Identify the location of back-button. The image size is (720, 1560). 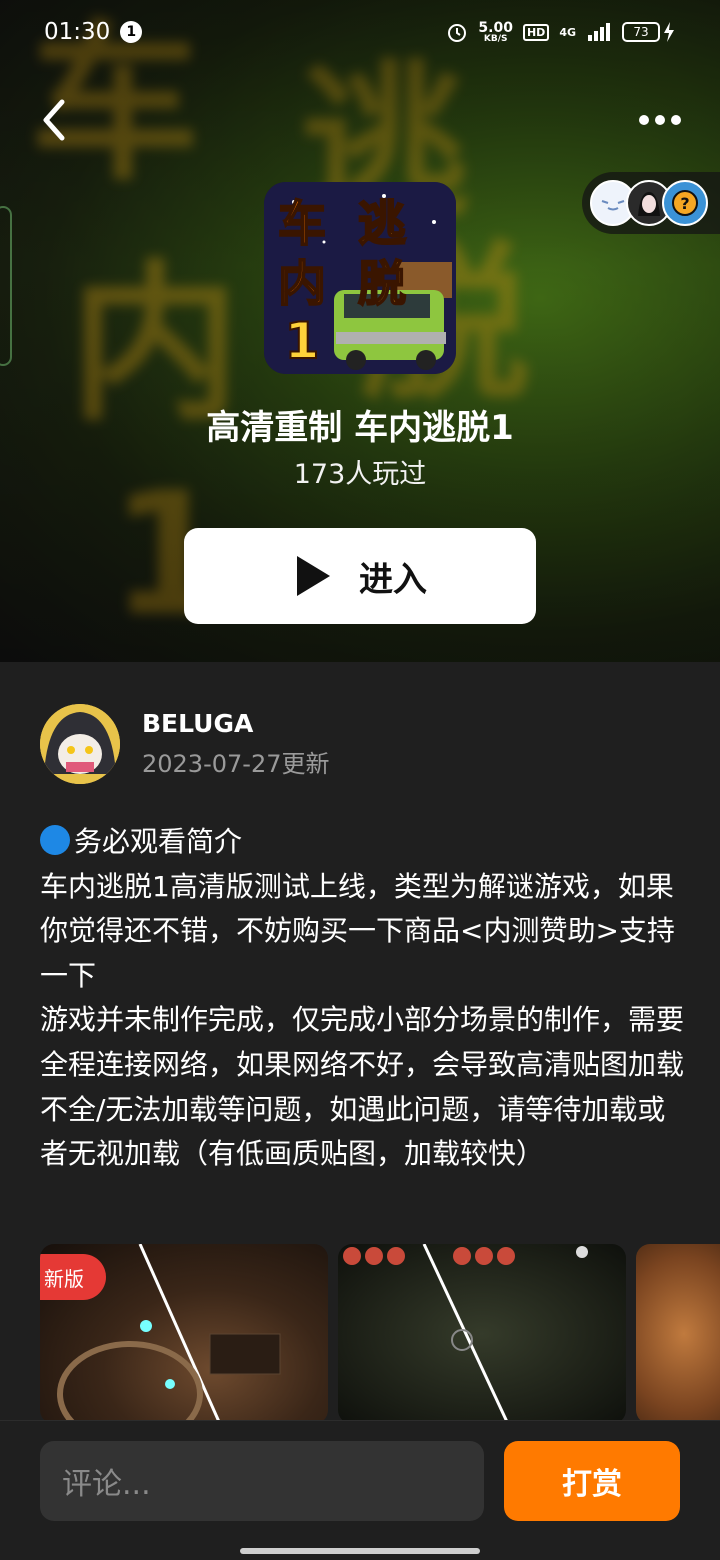
(56, 121).